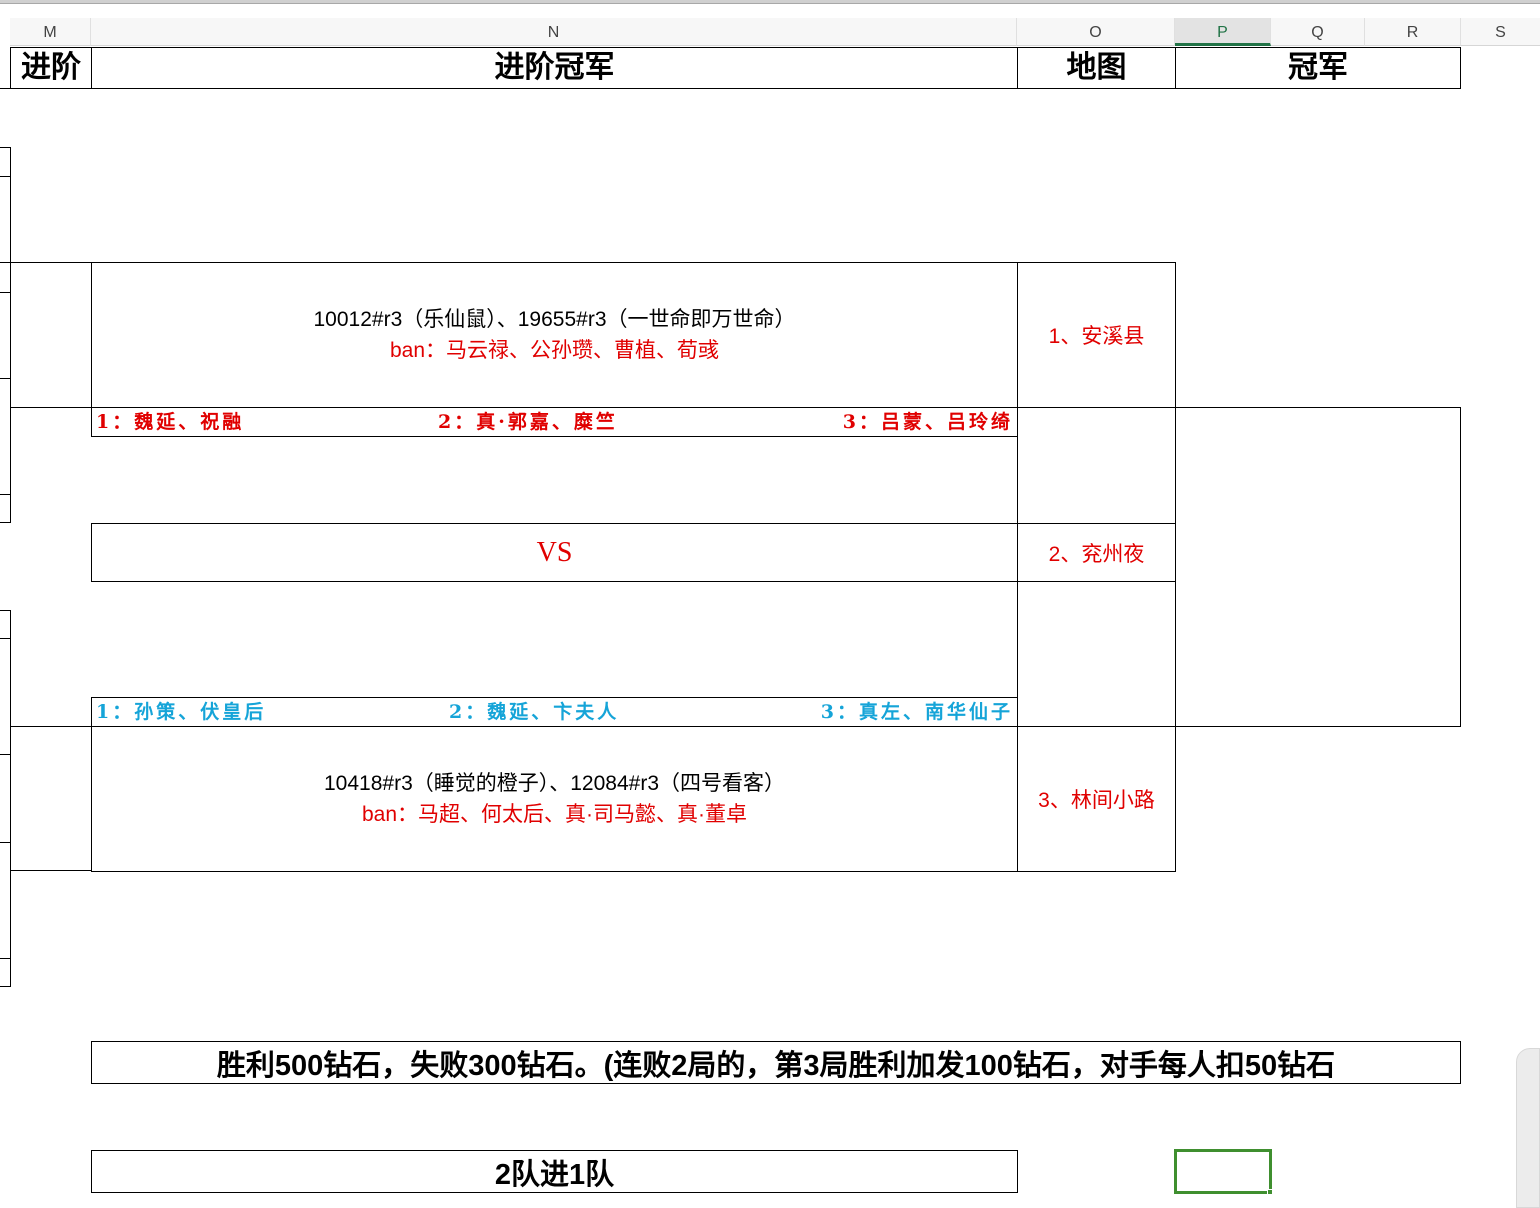 The image size is (1540, 1208). Describe the element at coordinates (1318, 68) in the screenshot. I see `champion-header: 冠军` at that location.